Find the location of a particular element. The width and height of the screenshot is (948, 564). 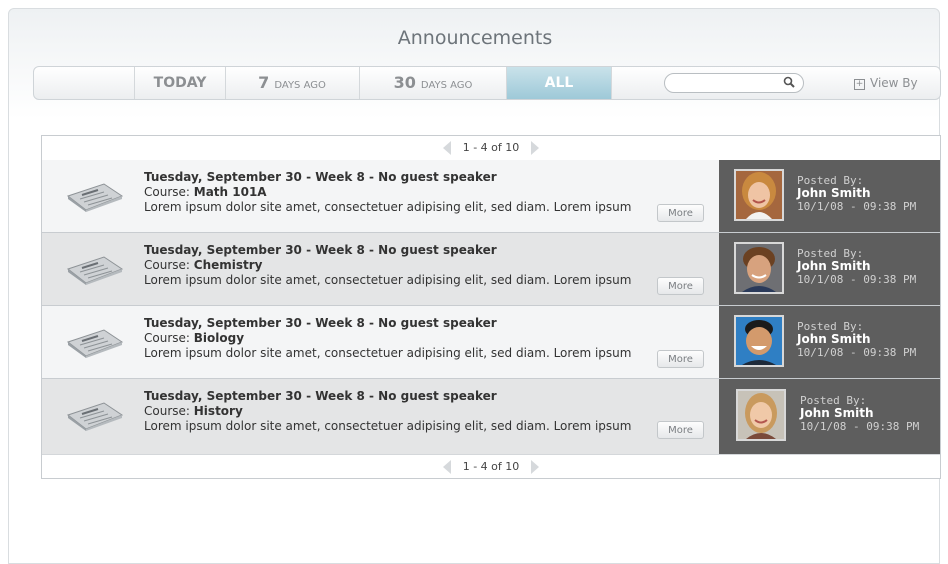

tab-30-days-number: 30 is located at coordinates (404, 82).